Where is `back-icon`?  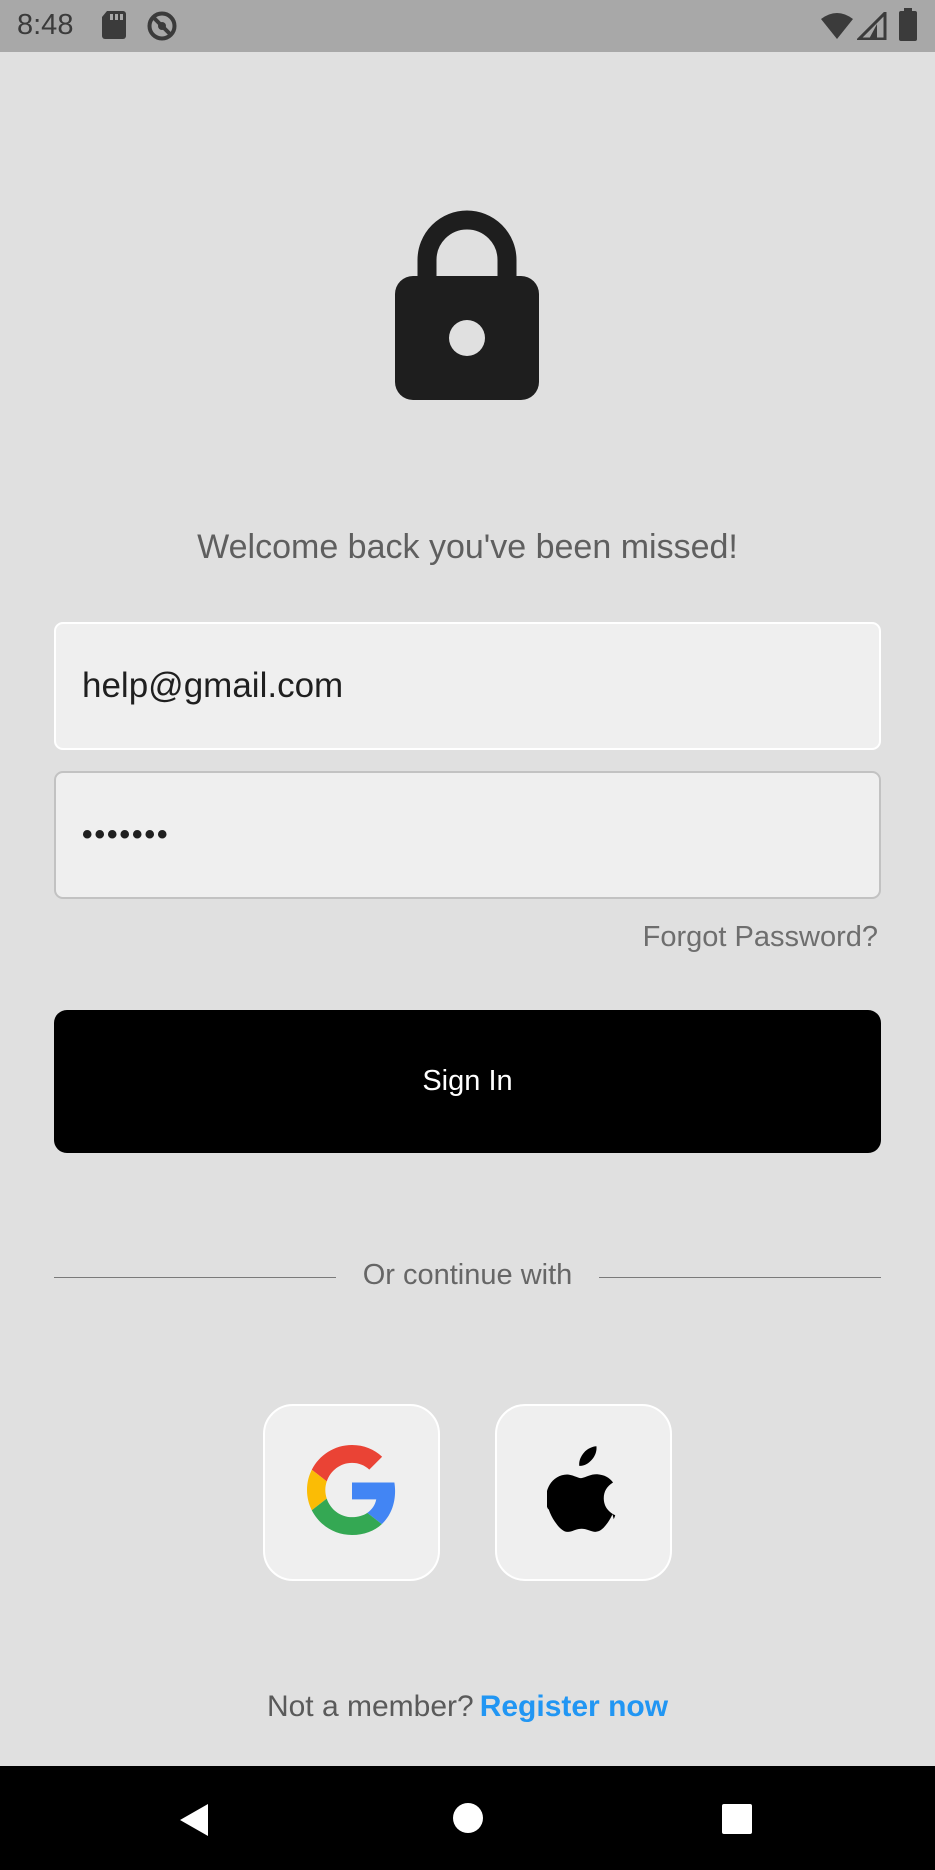
back-icon is located at coordinates (194, 1822).